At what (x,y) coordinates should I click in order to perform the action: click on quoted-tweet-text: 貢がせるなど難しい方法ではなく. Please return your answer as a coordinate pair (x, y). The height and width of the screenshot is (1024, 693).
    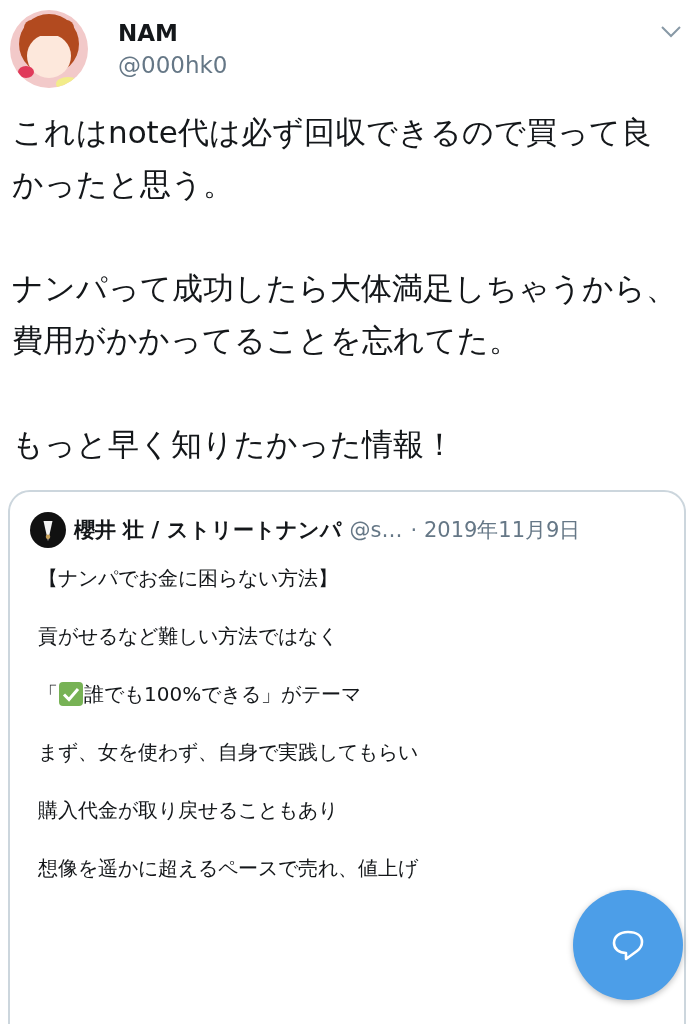
    Looking at the image, I should click on (188, 636).